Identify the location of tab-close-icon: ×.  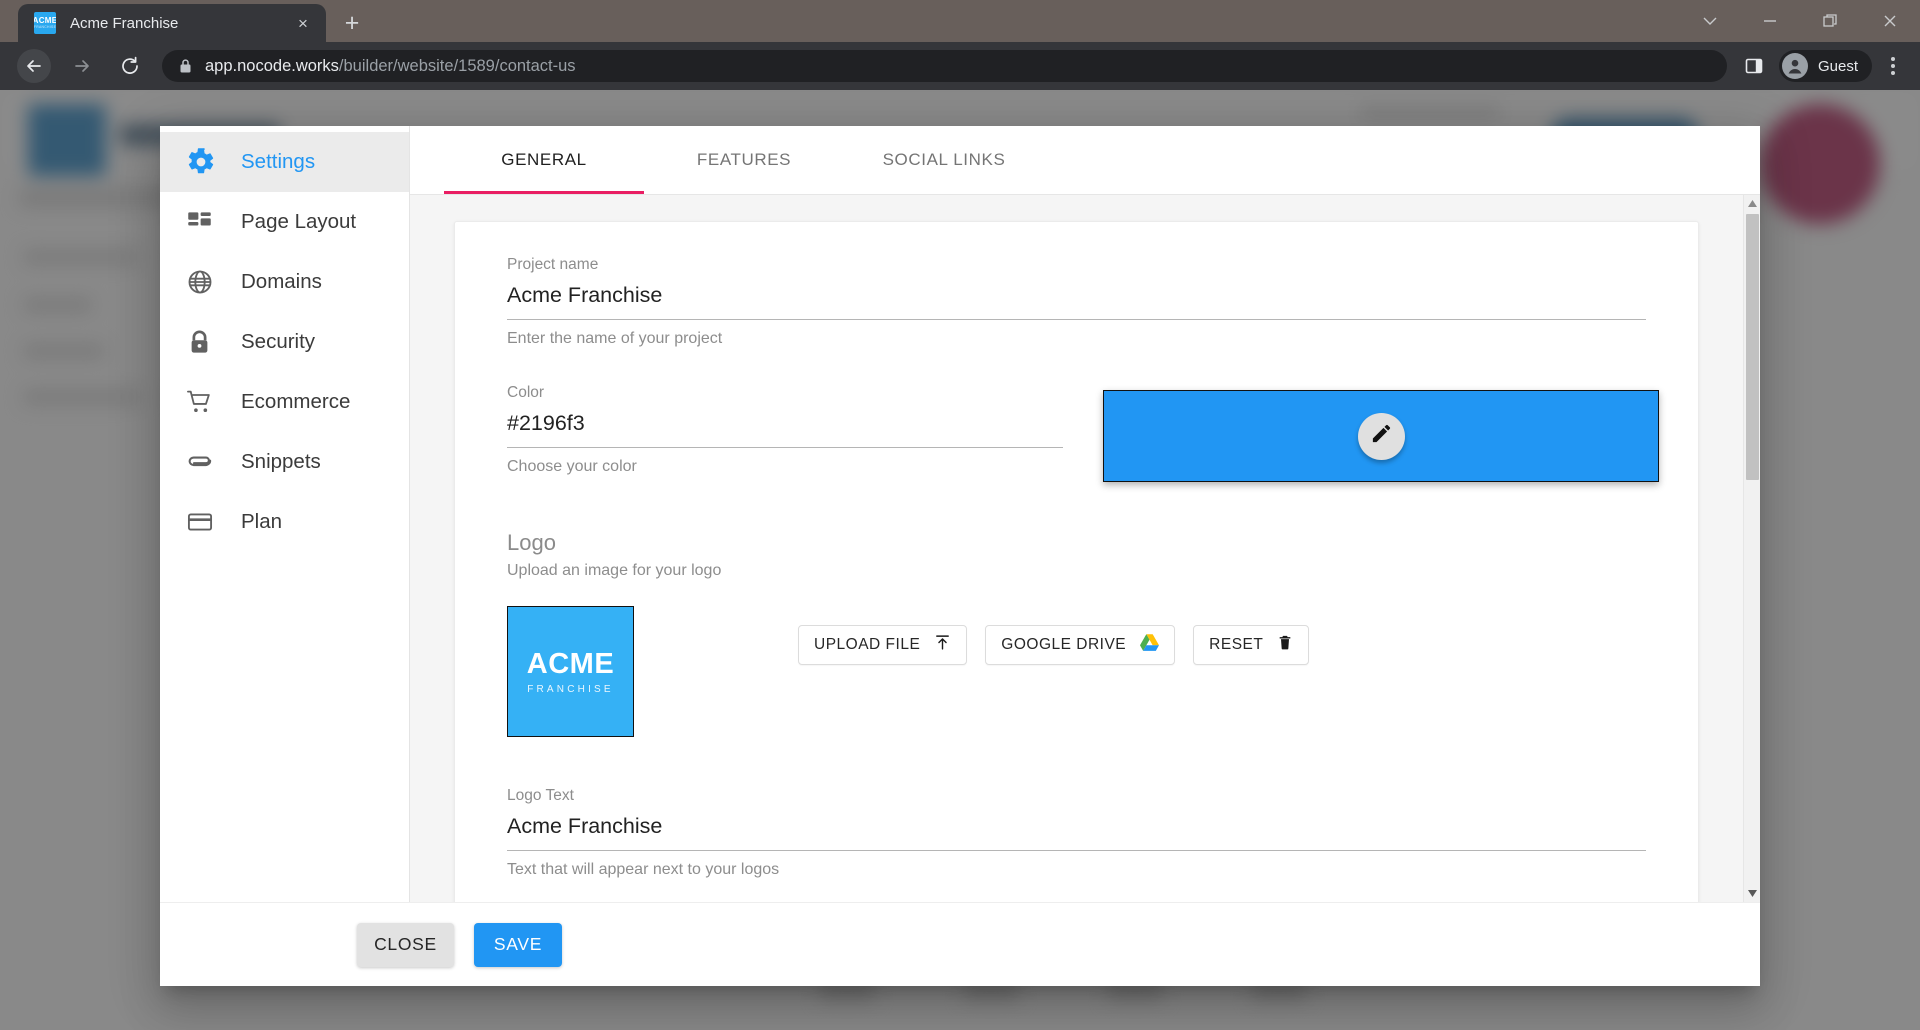
(303, 23).